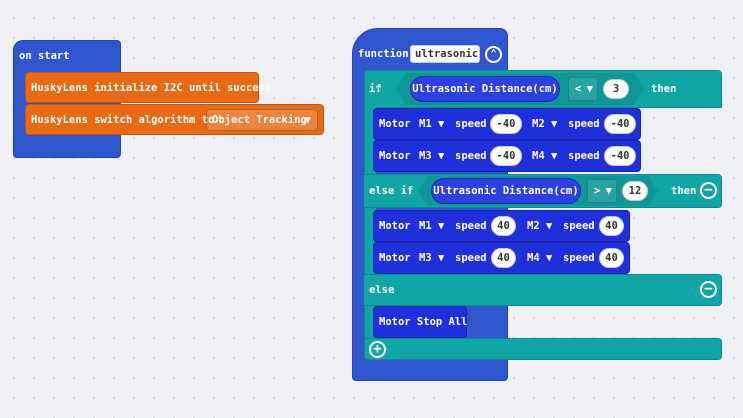  I want to click on then-label-1: then, so click(664, 89).